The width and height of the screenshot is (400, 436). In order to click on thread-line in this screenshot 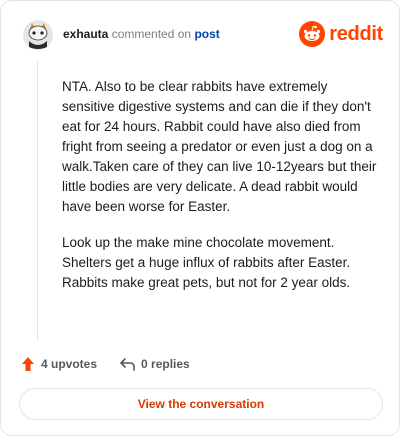, I will do `click(37, 201)`.